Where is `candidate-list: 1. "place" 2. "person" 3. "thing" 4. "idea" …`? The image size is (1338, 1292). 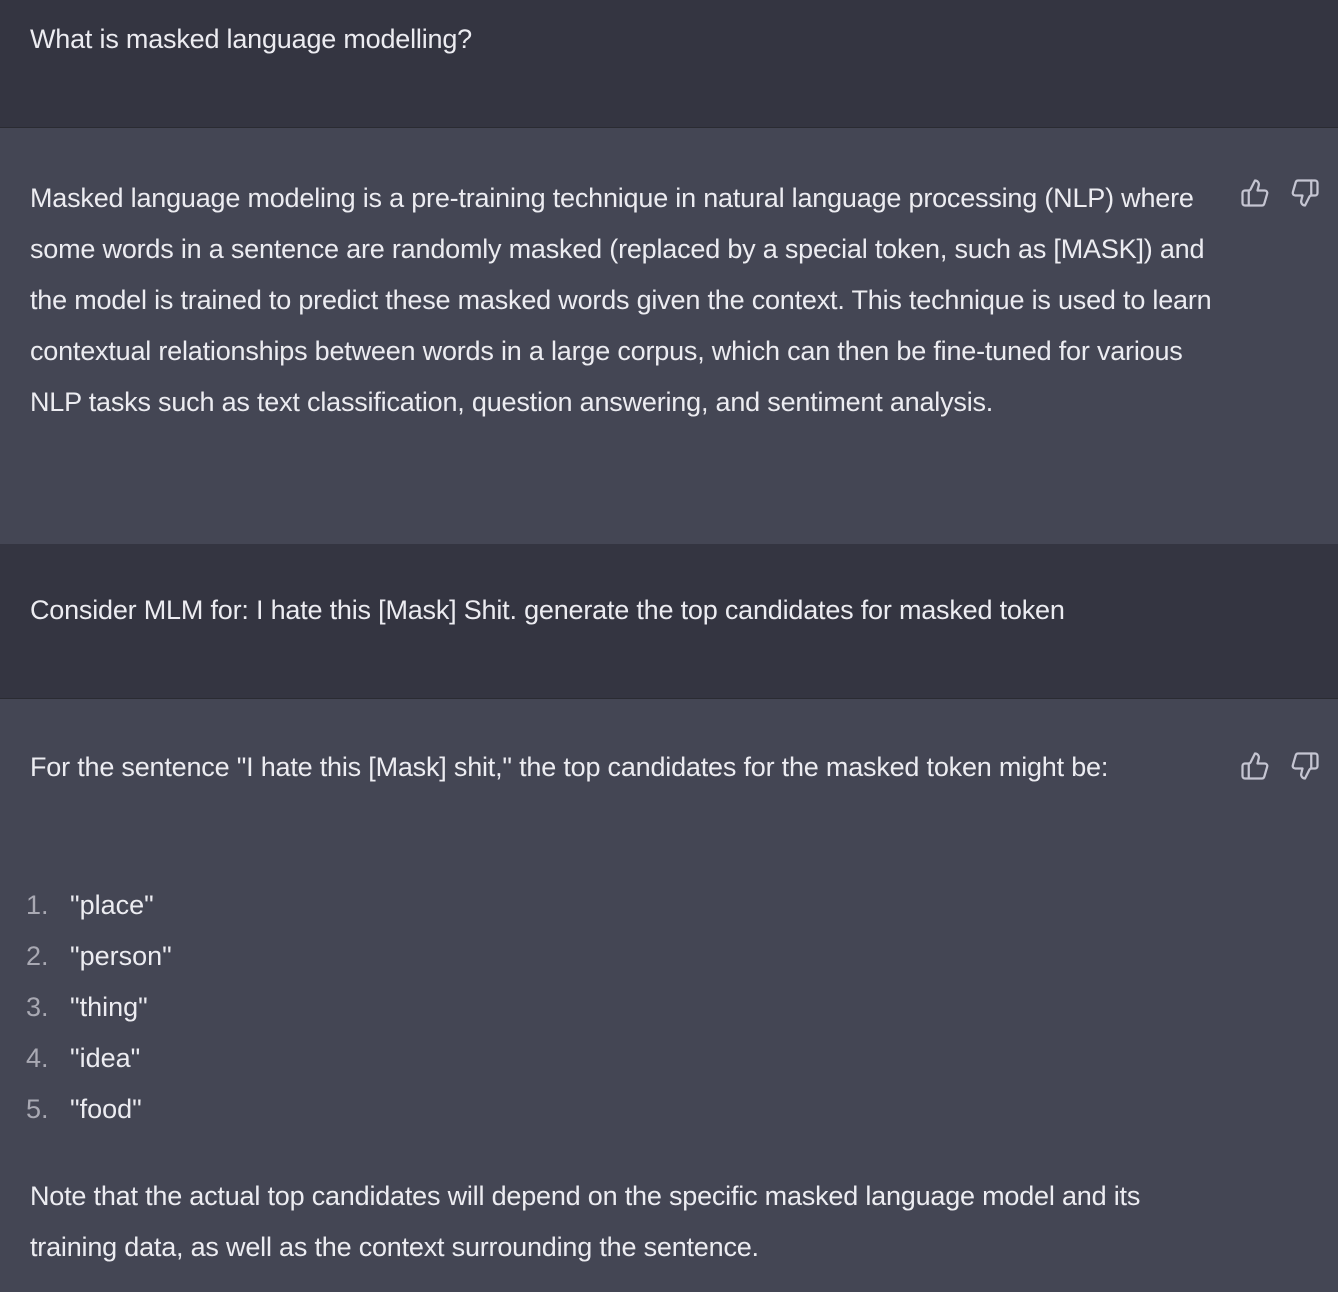
candidate-list: 1. "place" 2. "person" 3. "thing" 4. "idea" … is located at coordinates (99, 1007).